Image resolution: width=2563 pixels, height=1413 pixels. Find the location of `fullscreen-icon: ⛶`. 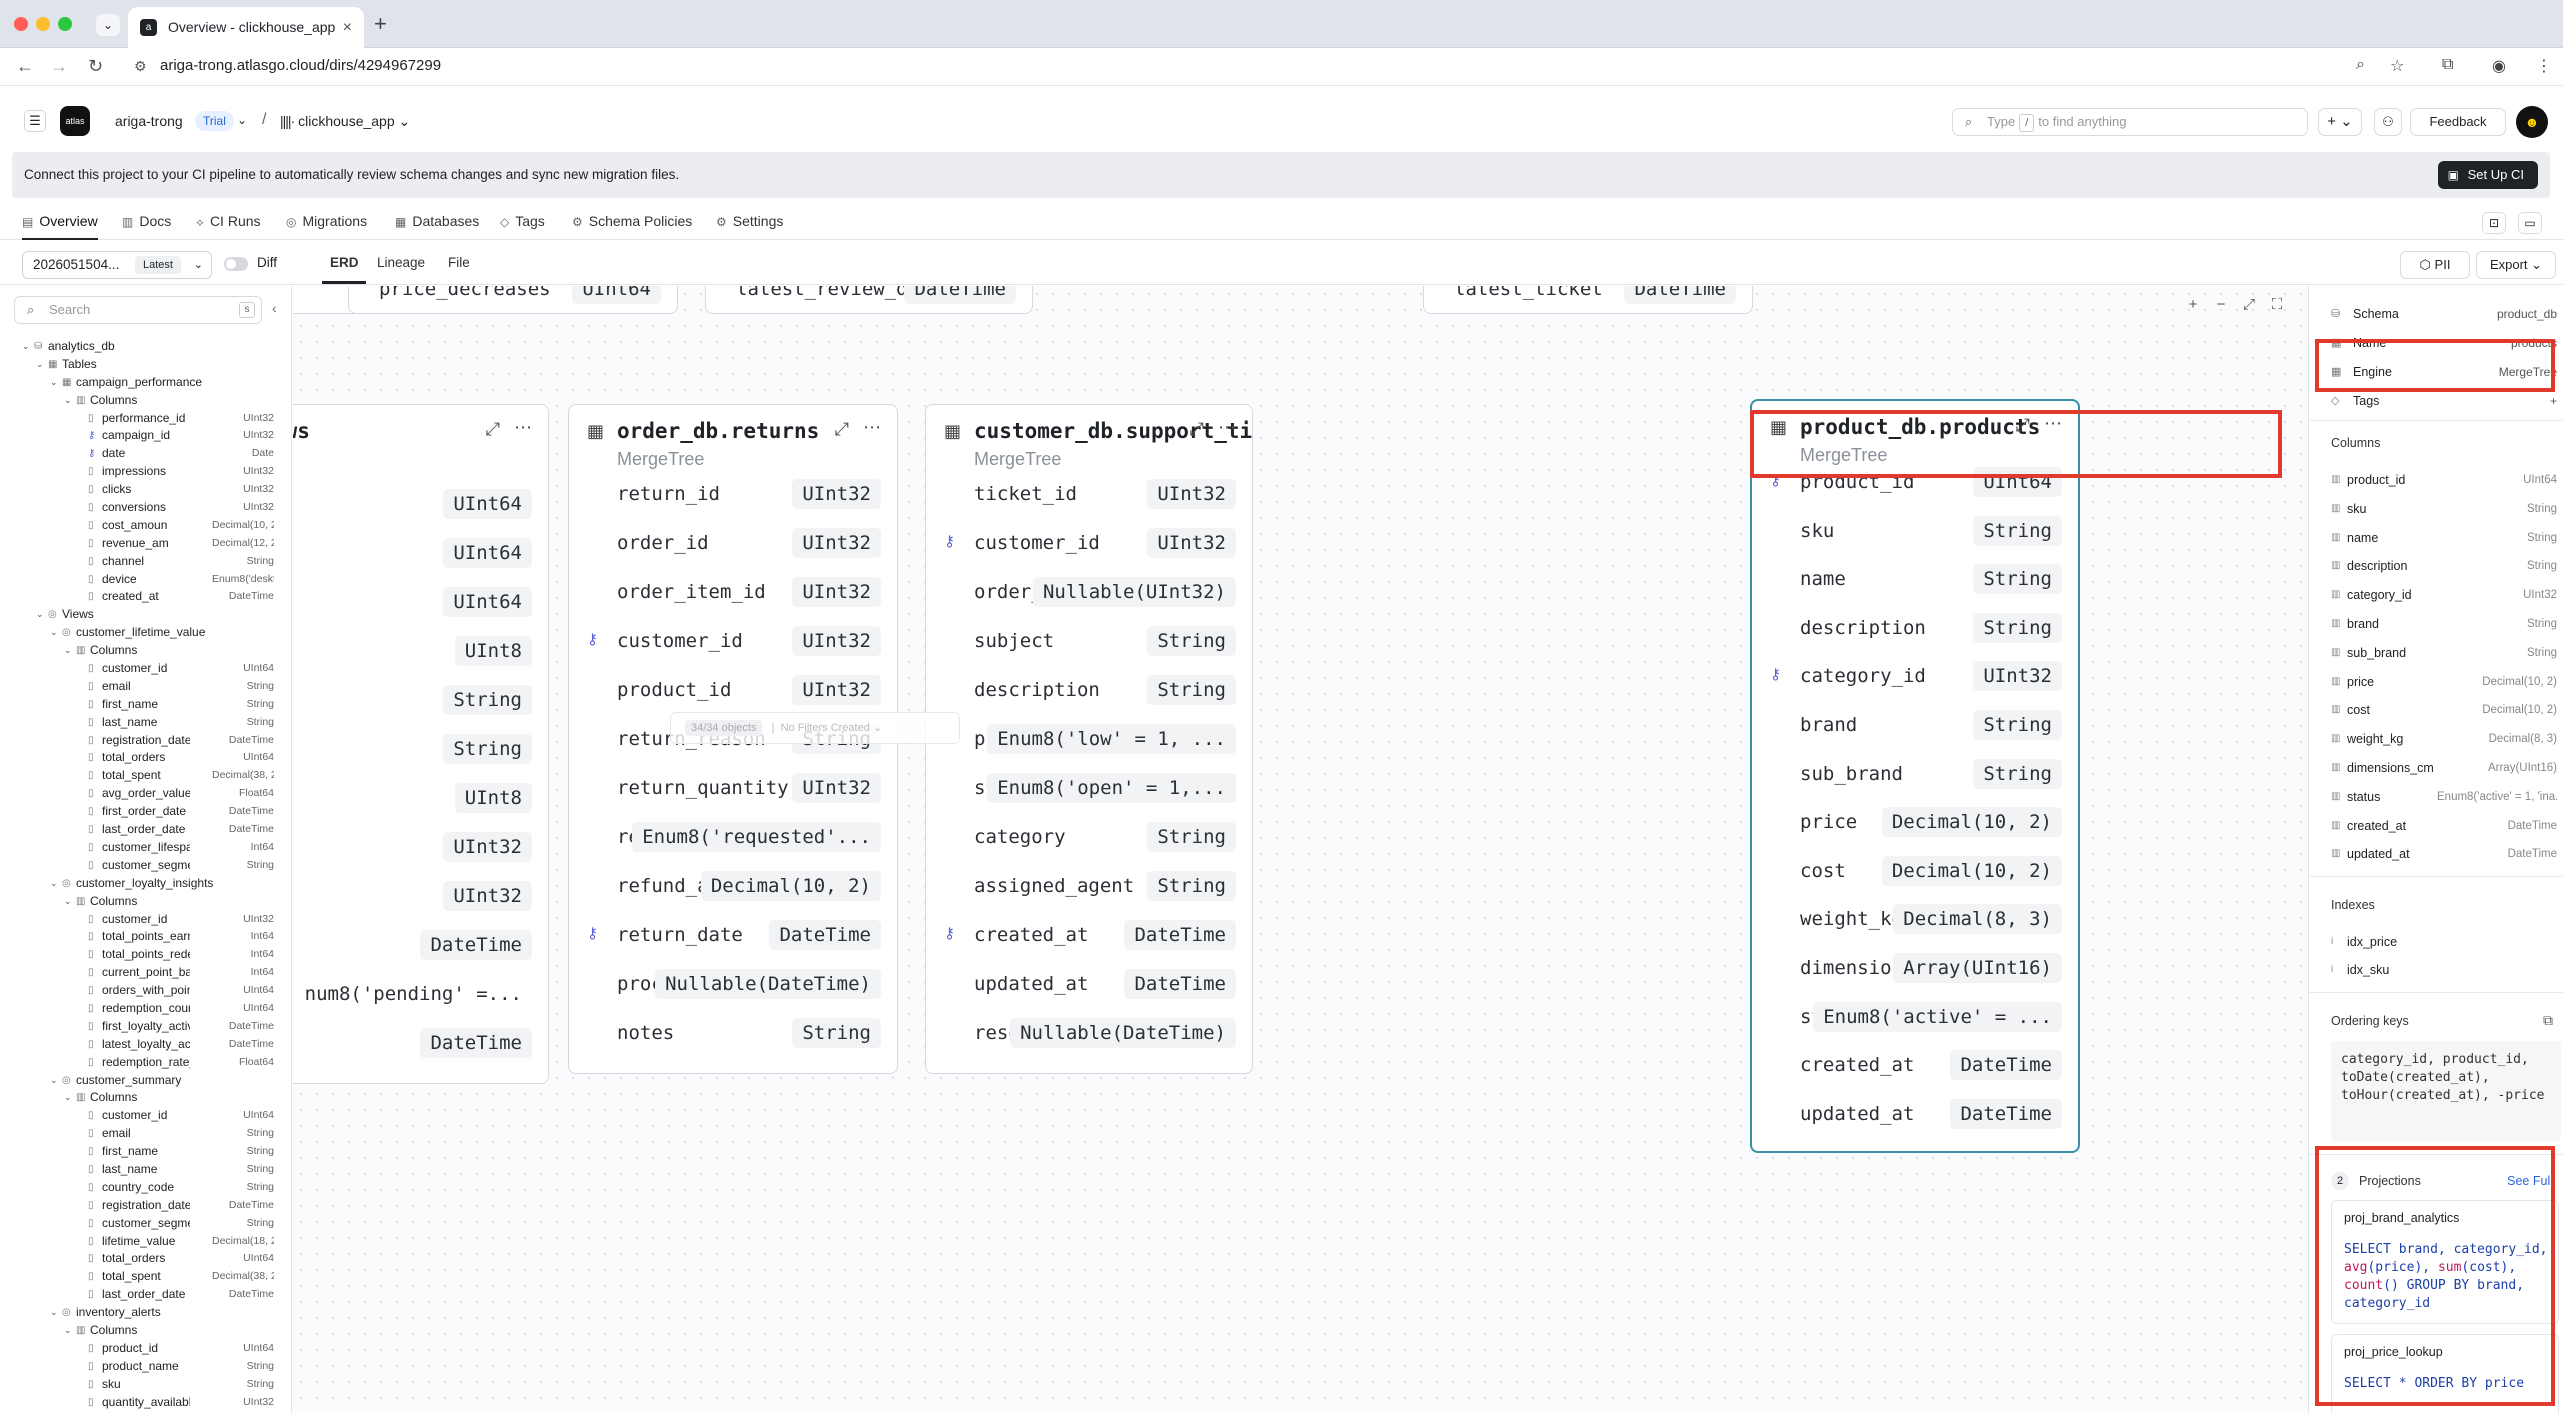

fullscreen-icon: ⛶ is located at coordinates (2277, 304).